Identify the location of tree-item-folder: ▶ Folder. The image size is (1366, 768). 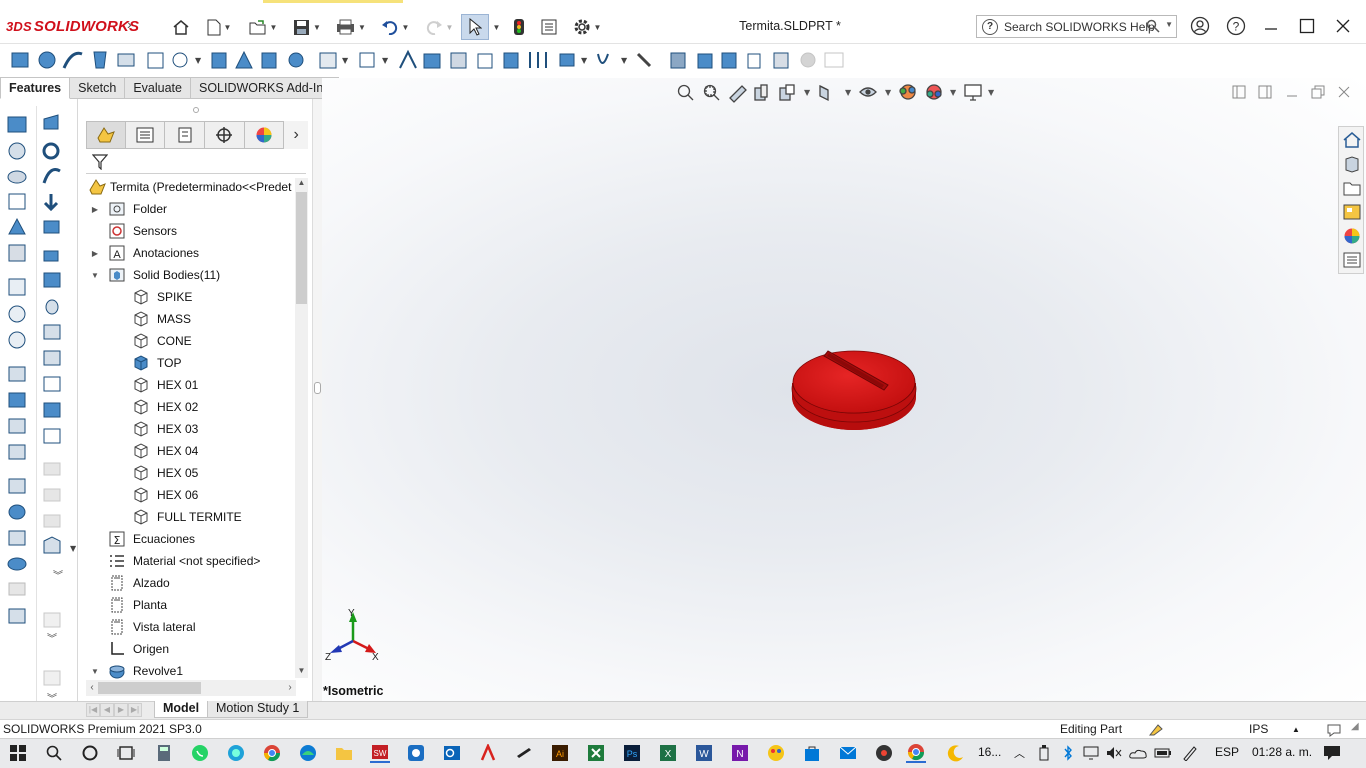
(191, 209).